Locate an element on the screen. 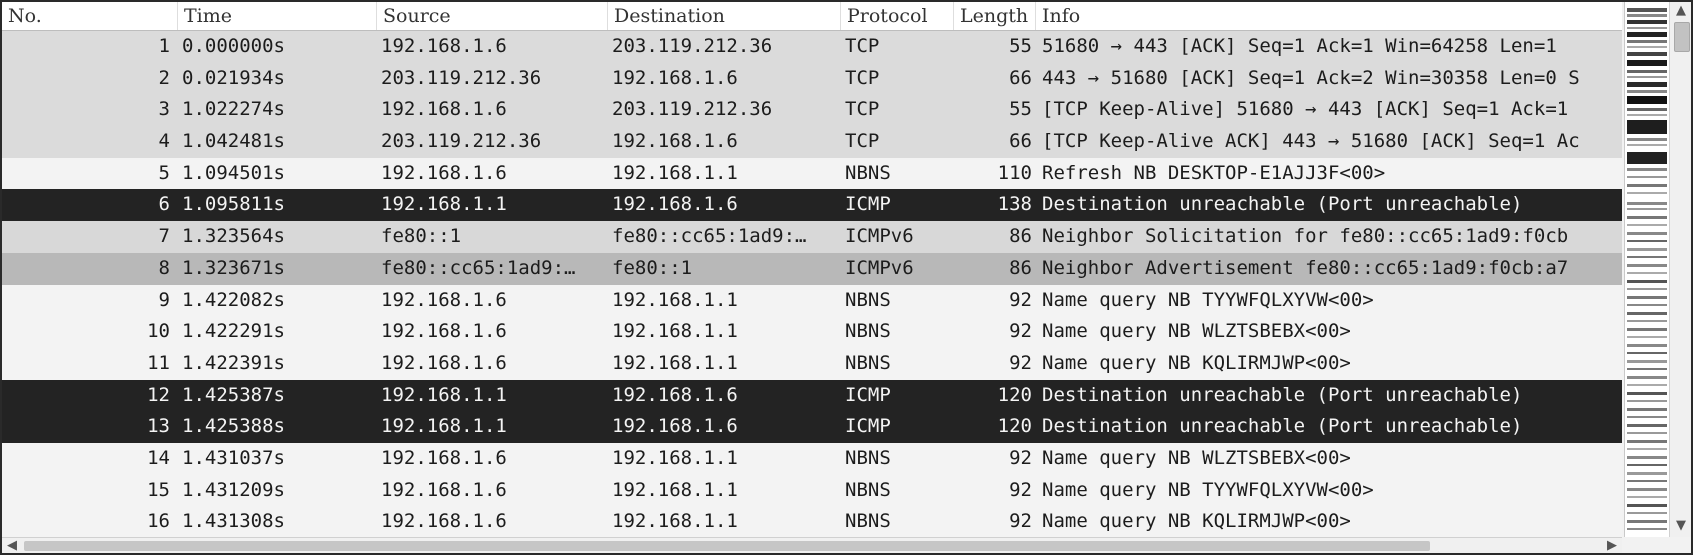 The height and width of the screenshot is (555, 1693). packet-destination-cell: 192.168.1.6 is located at coordinates (675, 141).